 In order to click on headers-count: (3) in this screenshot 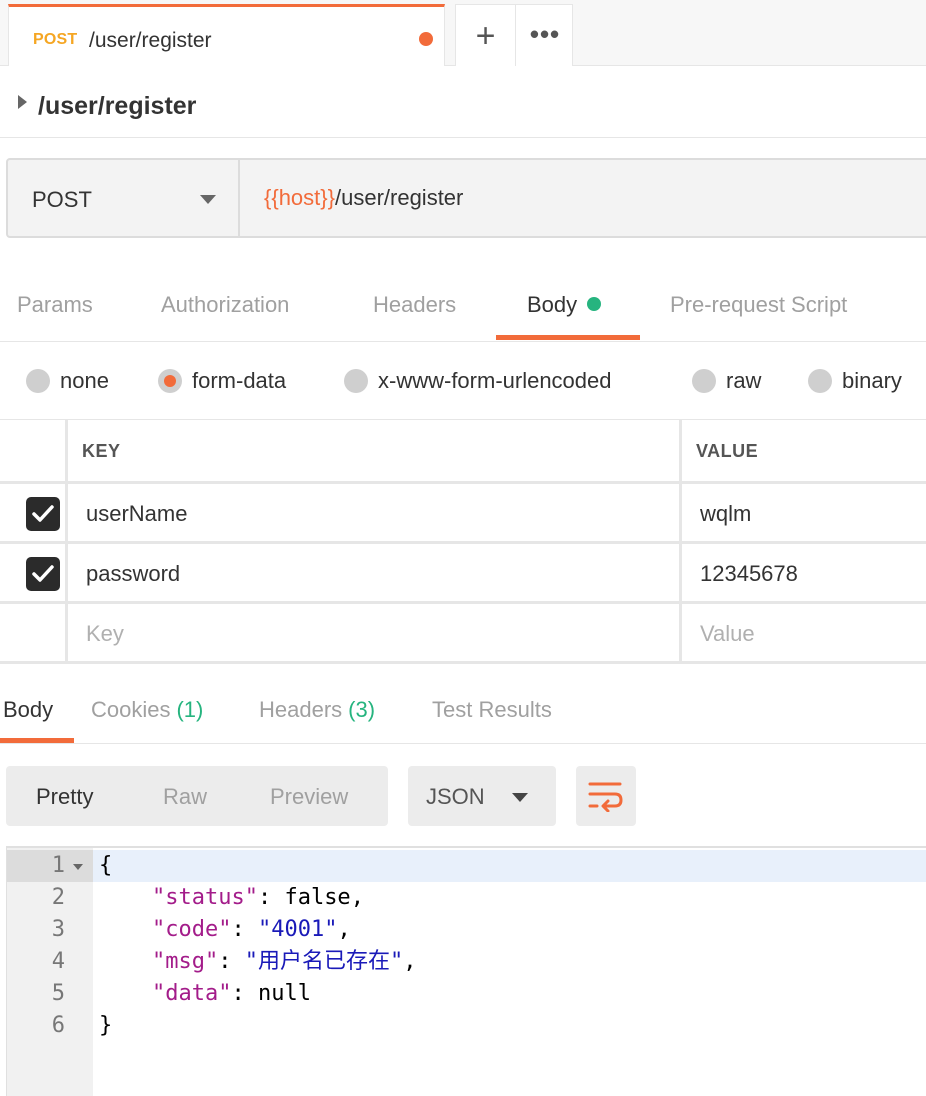, I will do `click(362, 709)`.